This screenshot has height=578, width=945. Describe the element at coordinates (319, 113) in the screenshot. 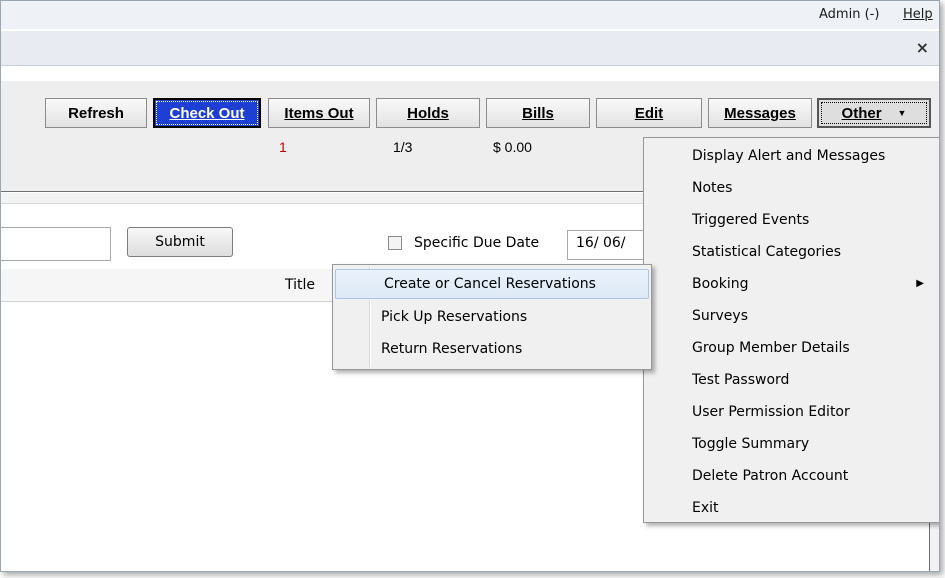

I see `items-out-button: Items Out` at that location.